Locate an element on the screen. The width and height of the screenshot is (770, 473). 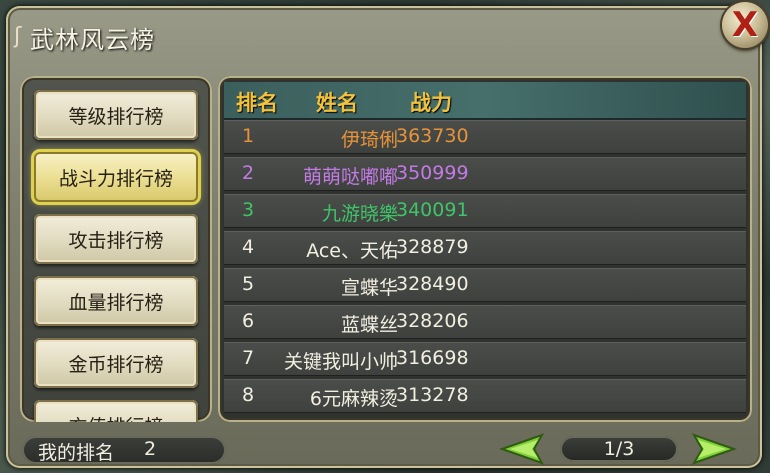
next-page-arrow-icon is located at coordinates (714, 449).